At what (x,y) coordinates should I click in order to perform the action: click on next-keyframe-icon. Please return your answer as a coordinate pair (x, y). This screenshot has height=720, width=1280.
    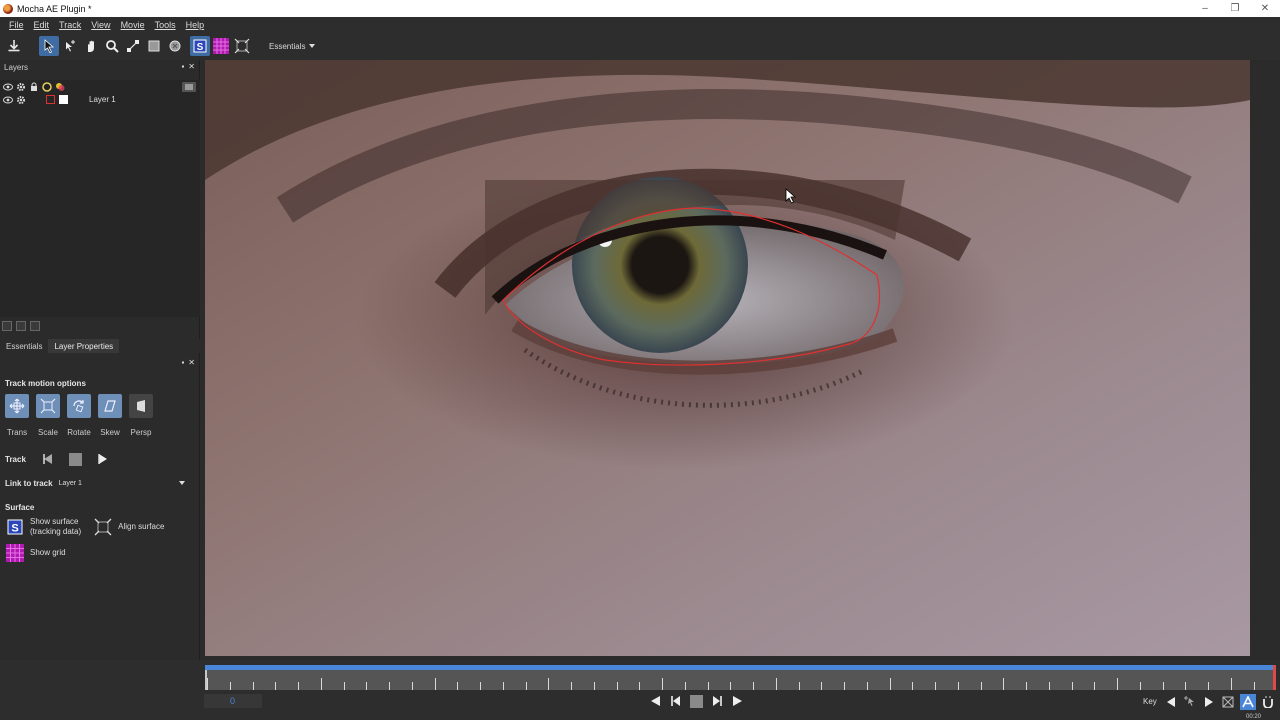
    Looking at the image, I should click on (1209, 702).